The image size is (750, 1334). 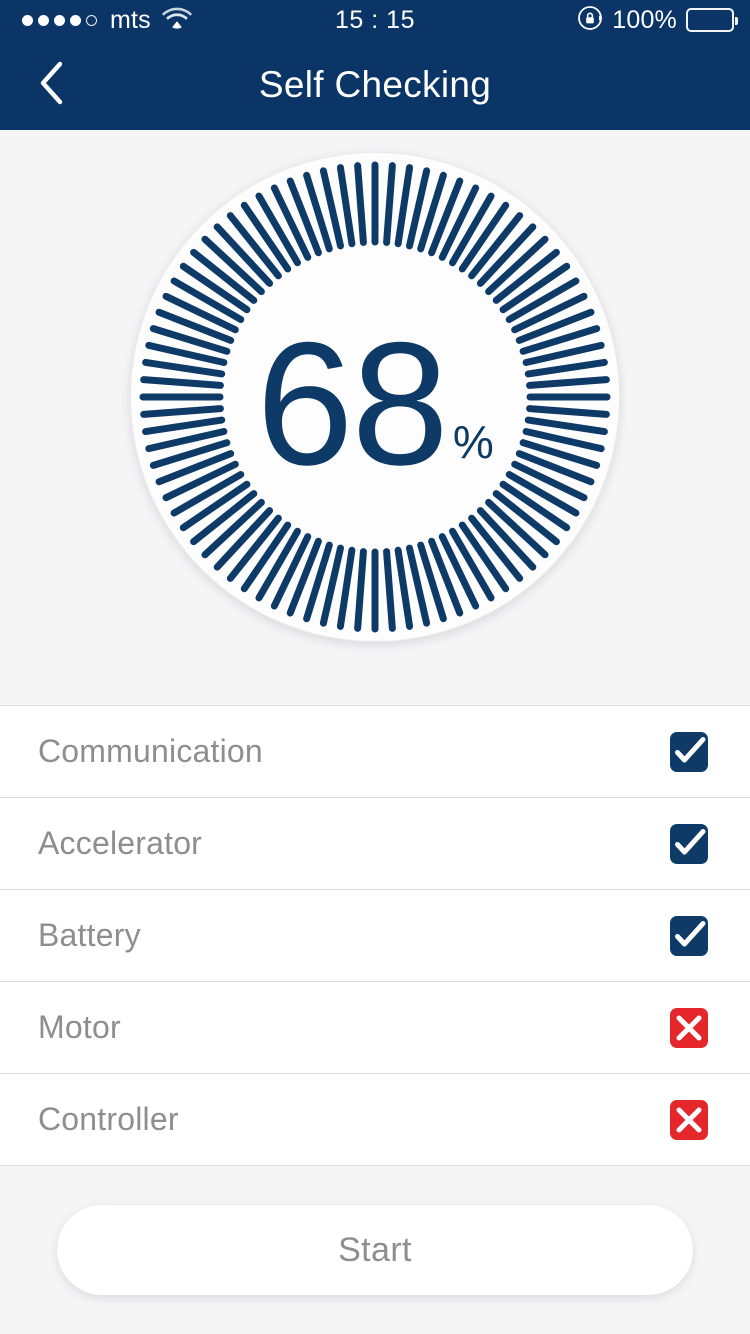 I want to click on check-row-label: Motor, so click(x=79, y=1027).